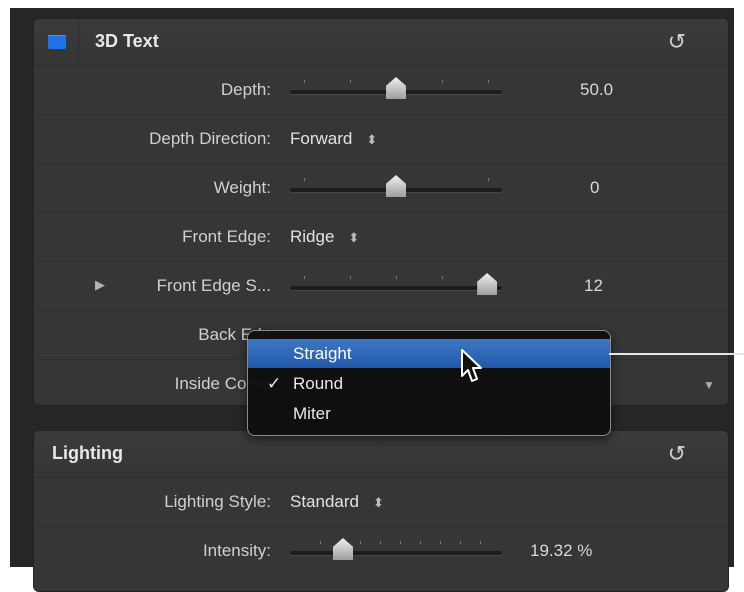 The width and height of the screenshot is (744, 592). What do you see at coordinates (312, 413) in the screenshot?
I see `menu-item-label: Miter` at bounding box center [312, 413].